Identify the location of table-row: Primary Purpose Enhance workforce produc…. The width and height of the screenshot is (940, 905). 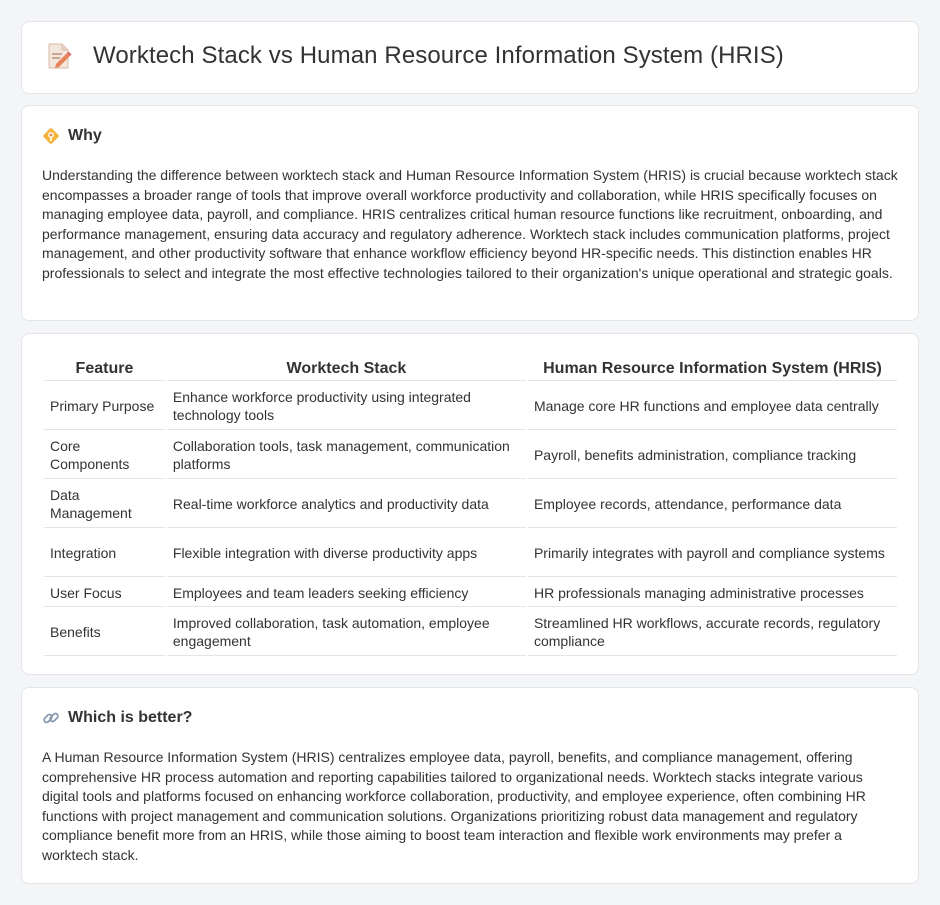
(470, 406).